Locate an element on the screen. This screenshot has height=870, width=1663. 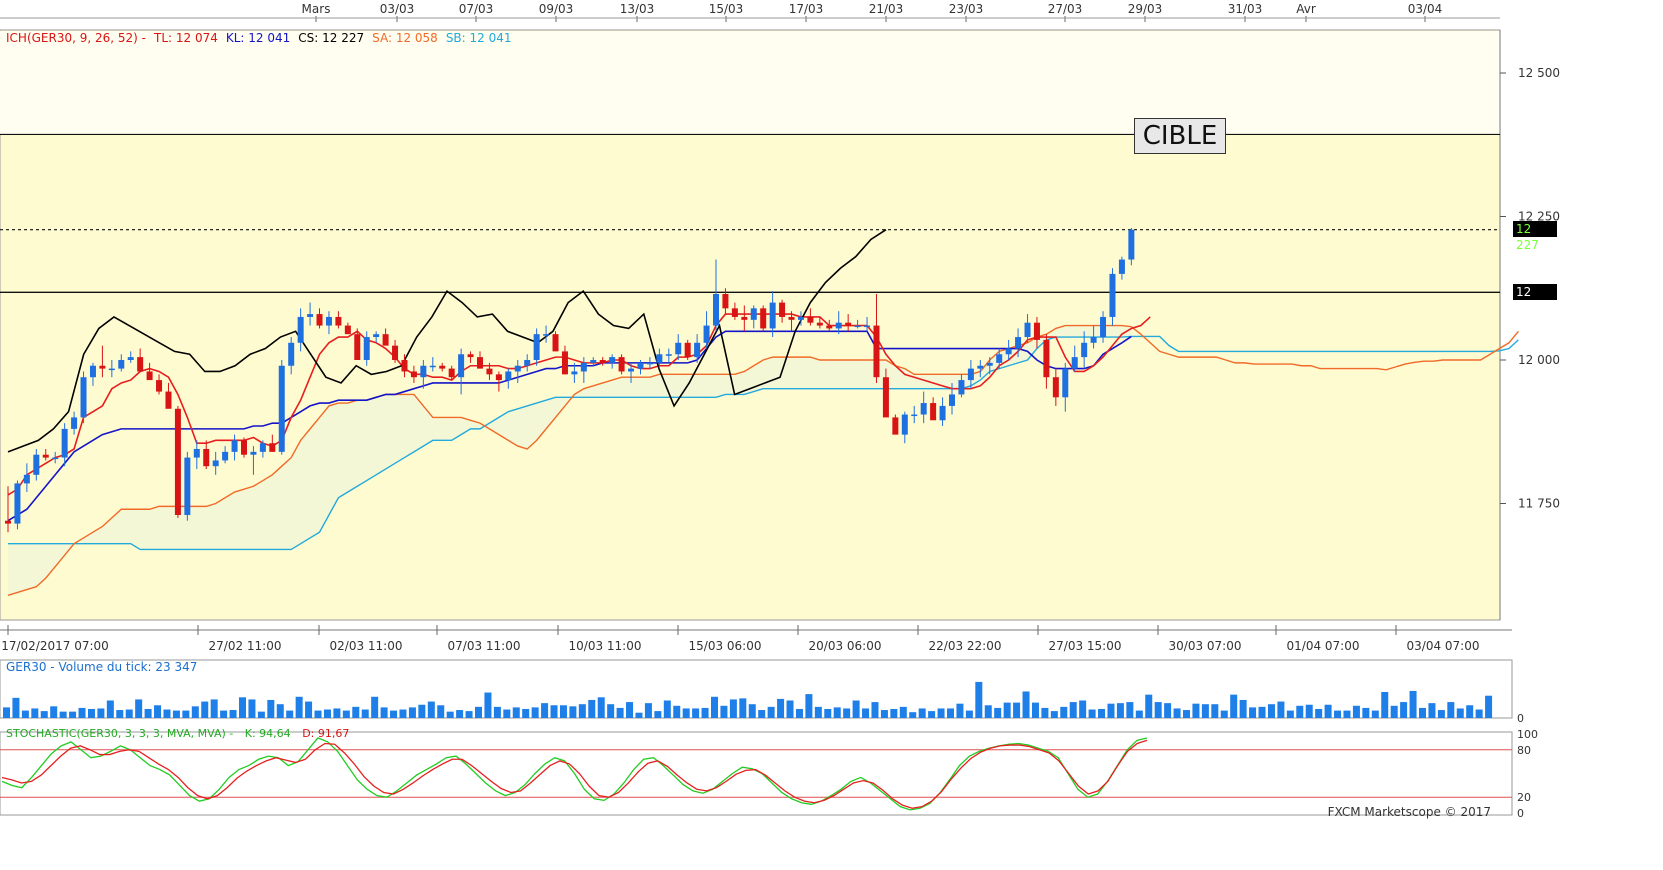
top-axis-label: 13/03 is located at coordinates (637, 9).